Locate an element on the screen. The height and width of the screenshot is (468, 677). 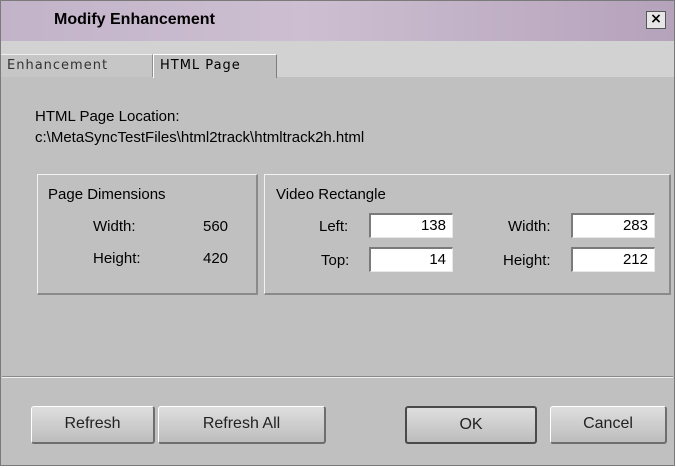
video-top-field: 14 is located at coordinates (411, 259).